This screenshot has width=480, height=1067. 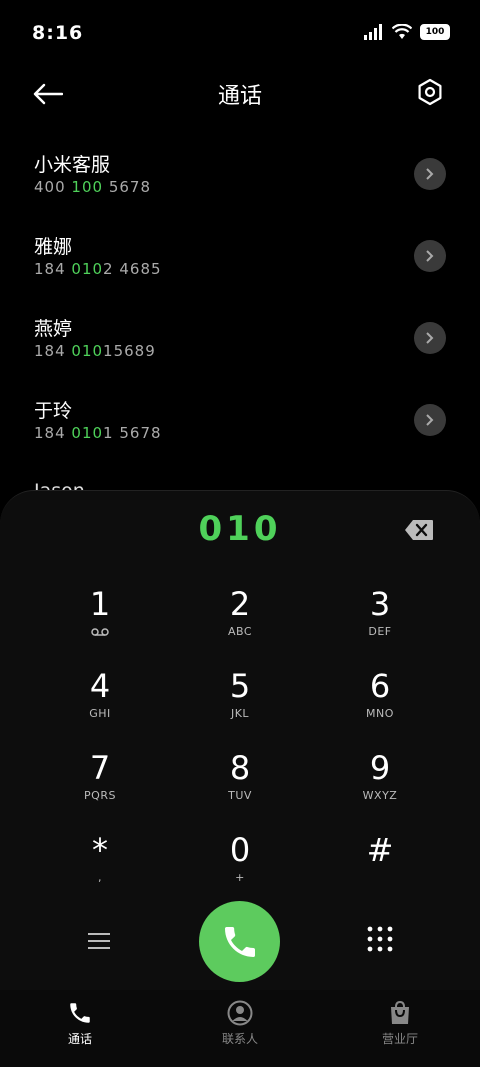 I want to click on menu-icon, so click(x=99, y=941).